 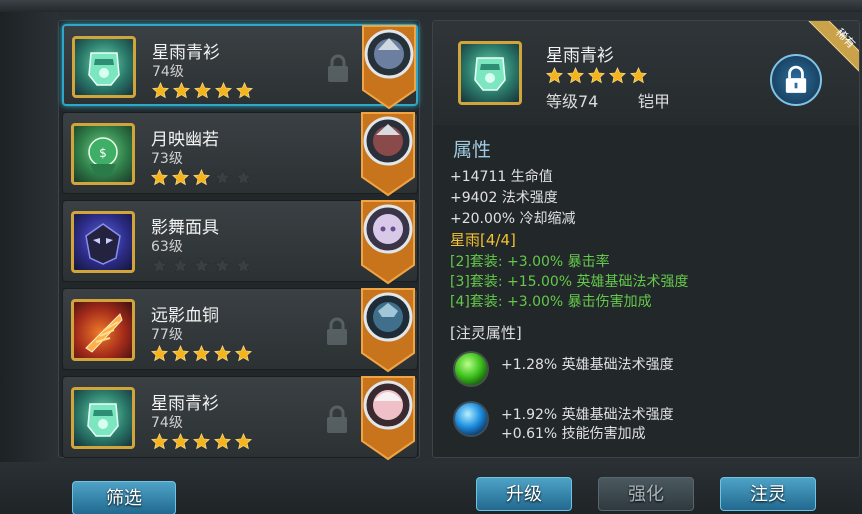 What do you see at coordinates (124, 497) in the screenshot?
I see `filter-button: 筛选` at bounding box center [124, 497].